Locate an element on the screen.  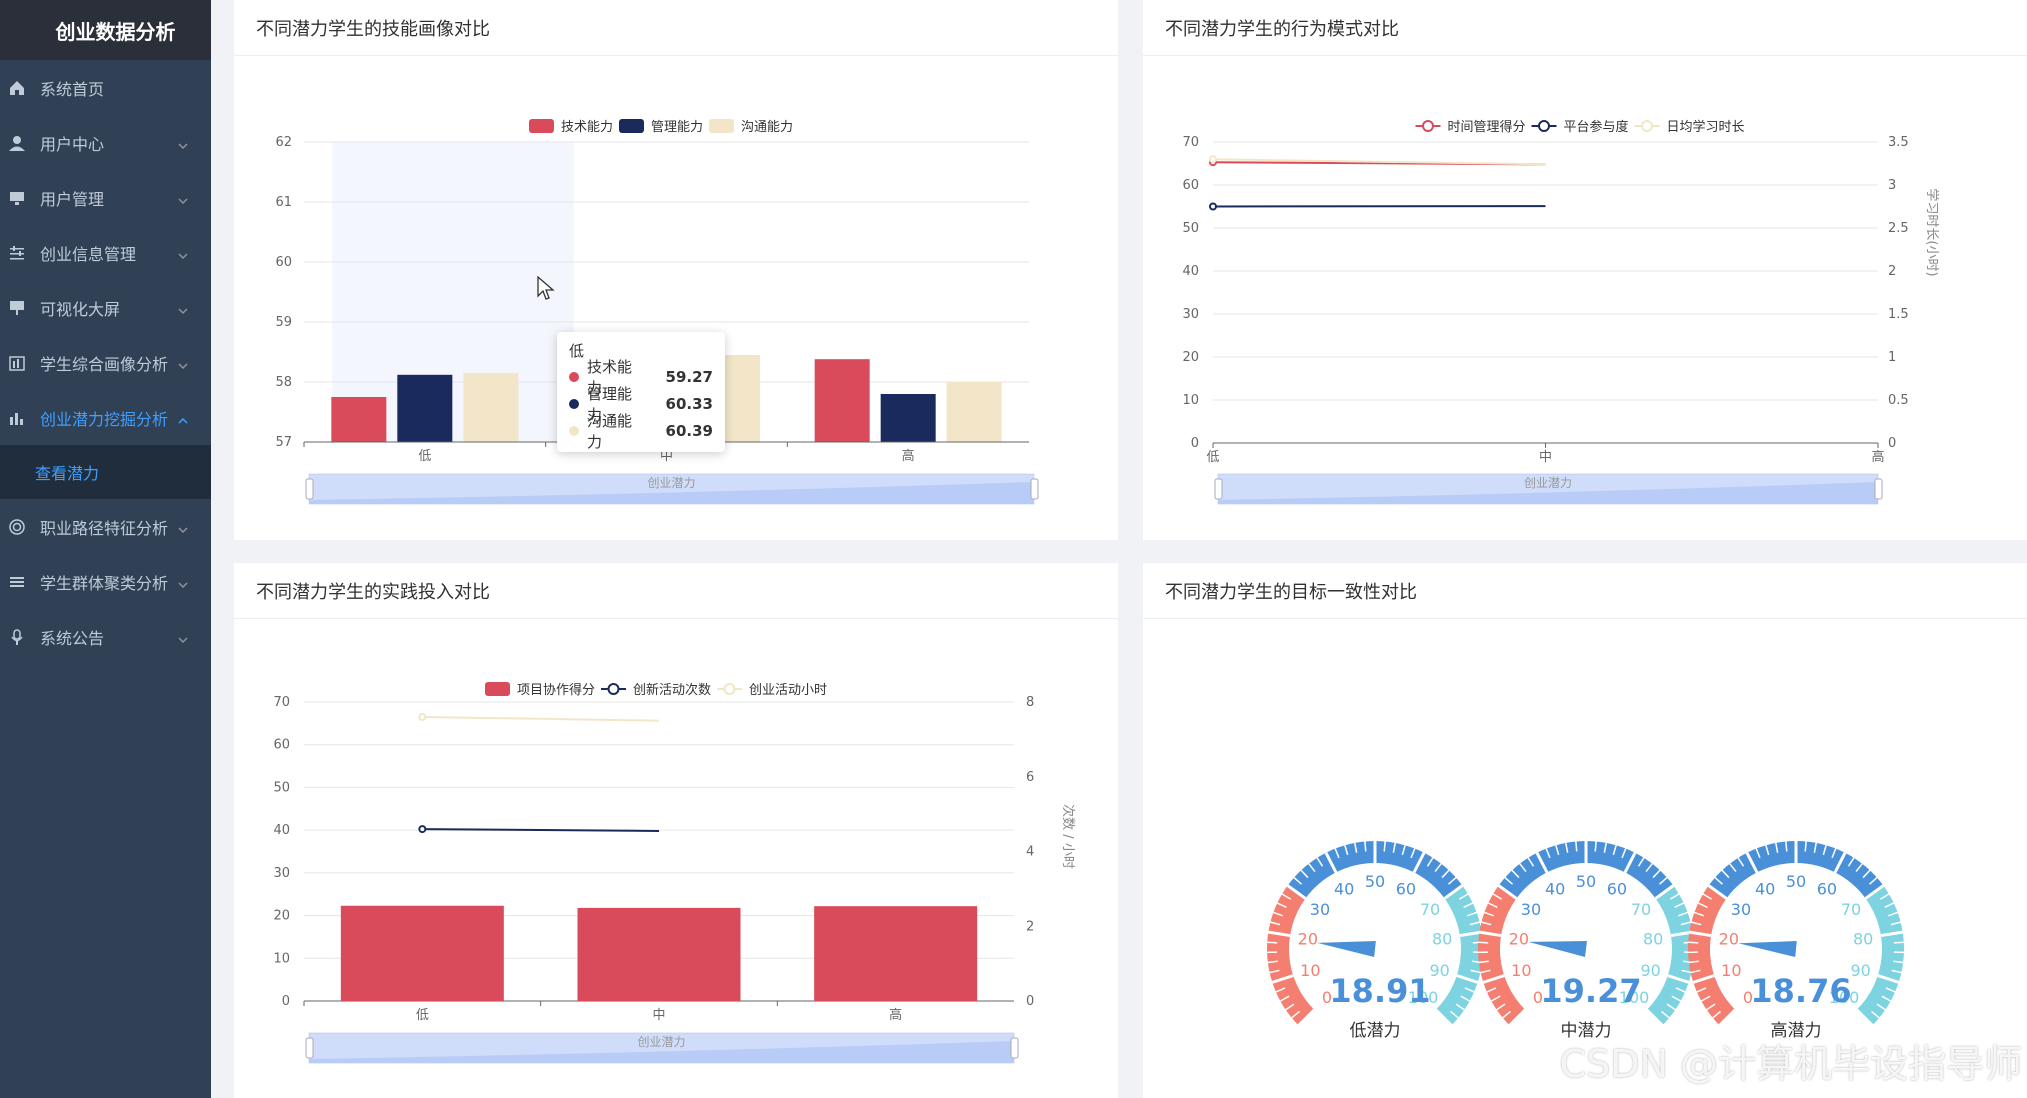
gauge-tick-label: 10 is located at coordinates (1310, 970).